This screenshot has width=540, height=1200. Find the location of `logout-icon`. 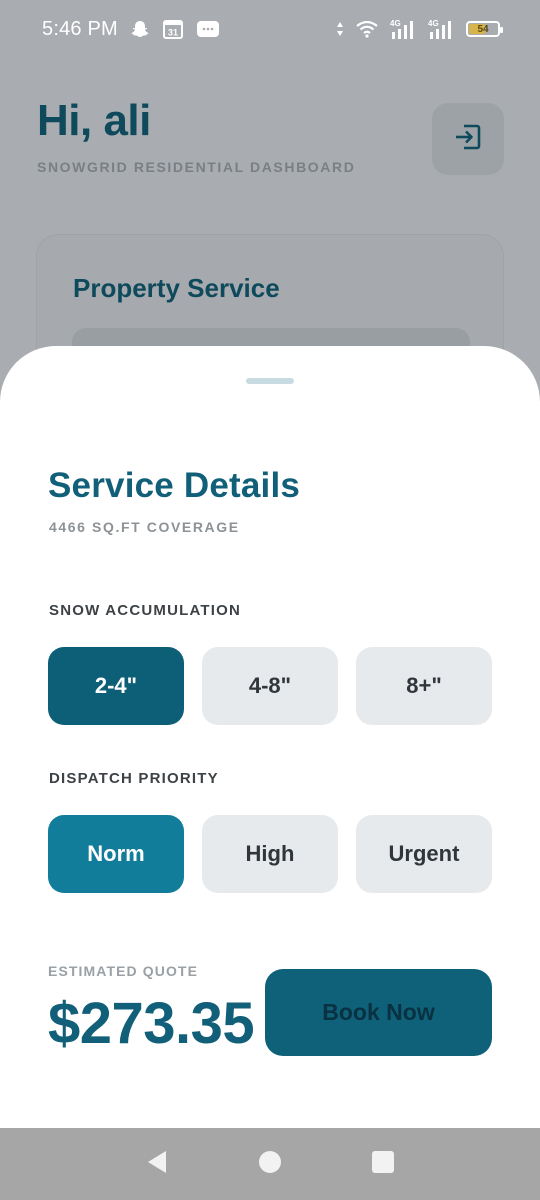

logout-icon is located at coordinates (468, 139).